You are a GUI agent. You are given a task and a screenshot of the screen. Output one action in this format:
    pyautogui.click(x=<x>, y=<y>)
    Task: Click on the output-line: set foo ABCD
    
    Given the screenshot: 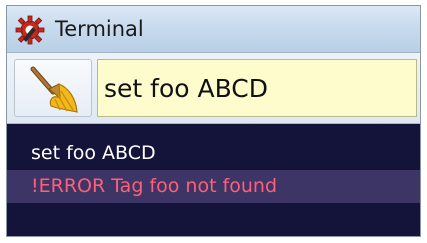 What is the action you would take?
    pyautogui.click(x=213, y=153)
    